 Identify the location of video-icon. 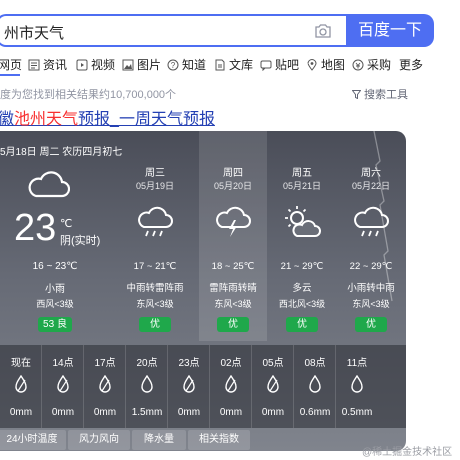
(82, 64).